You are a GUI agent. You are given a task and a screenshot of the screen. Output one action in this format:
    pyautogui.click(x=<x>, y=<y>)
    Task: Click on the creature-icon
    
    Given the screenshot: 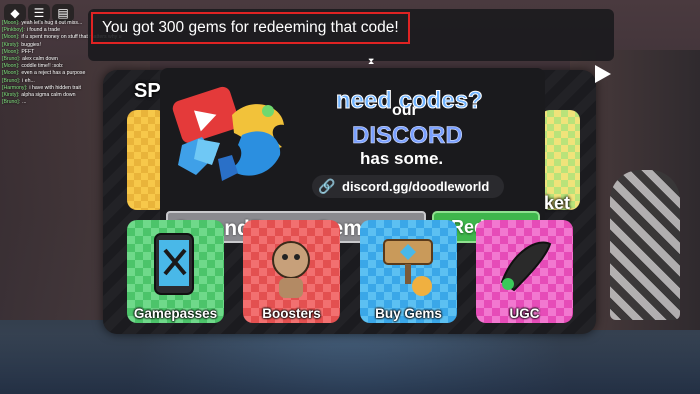 What is the action you would take?
    pyautogui.click(x=291, y=269)
    